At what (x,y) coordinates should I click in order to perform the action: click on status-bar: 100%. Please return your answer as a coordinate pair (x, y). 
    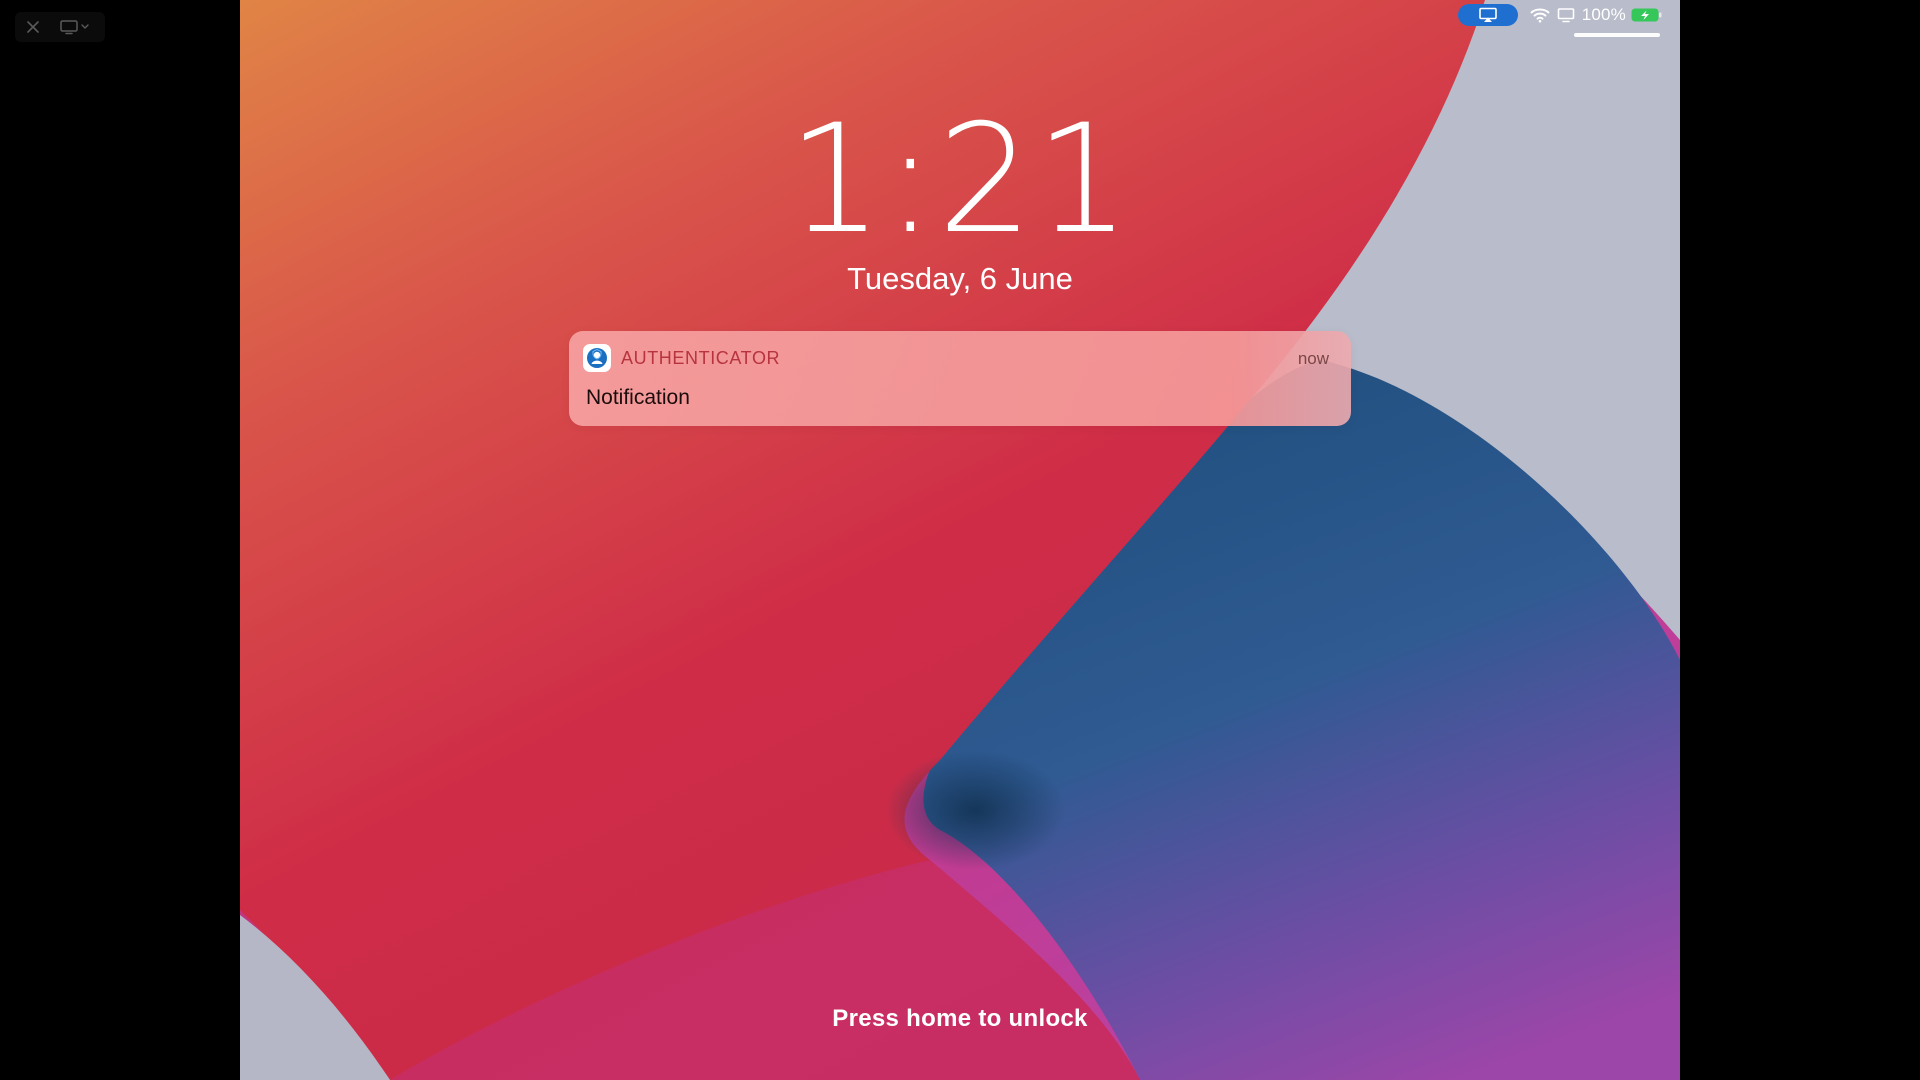
    Looking at the image, I should click on (1563, 15).